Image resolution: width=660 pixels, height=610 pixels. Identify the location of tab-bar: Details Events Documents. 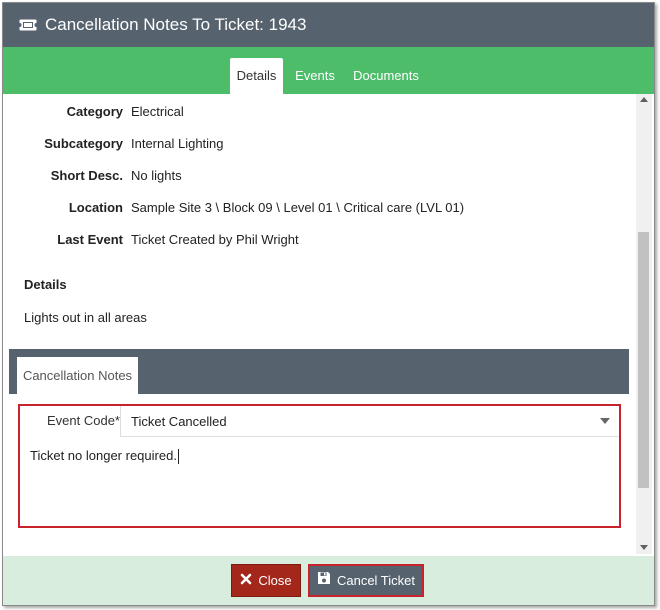
(328, 70).